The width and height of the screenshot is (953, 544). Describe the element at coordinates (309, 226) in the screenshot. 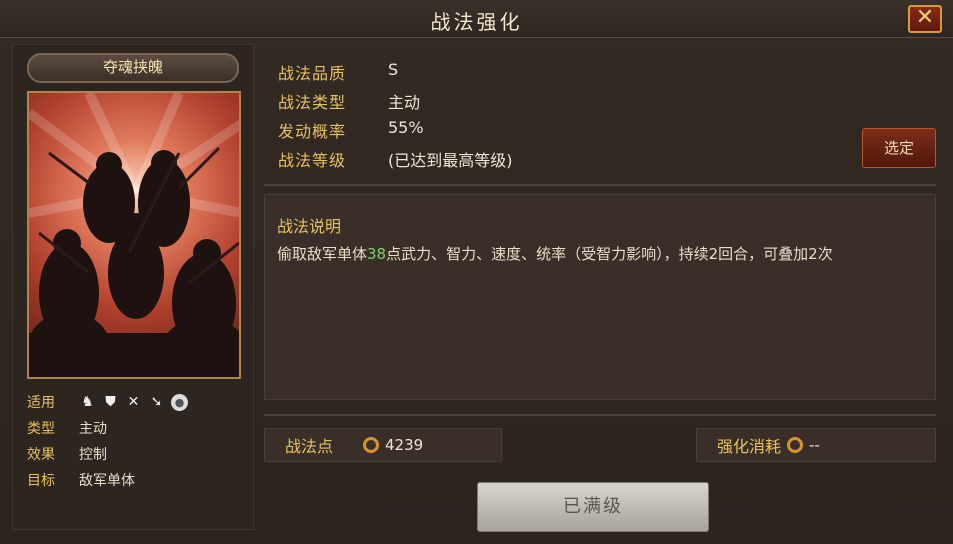

I see `description-title: 战法说明` at that location.